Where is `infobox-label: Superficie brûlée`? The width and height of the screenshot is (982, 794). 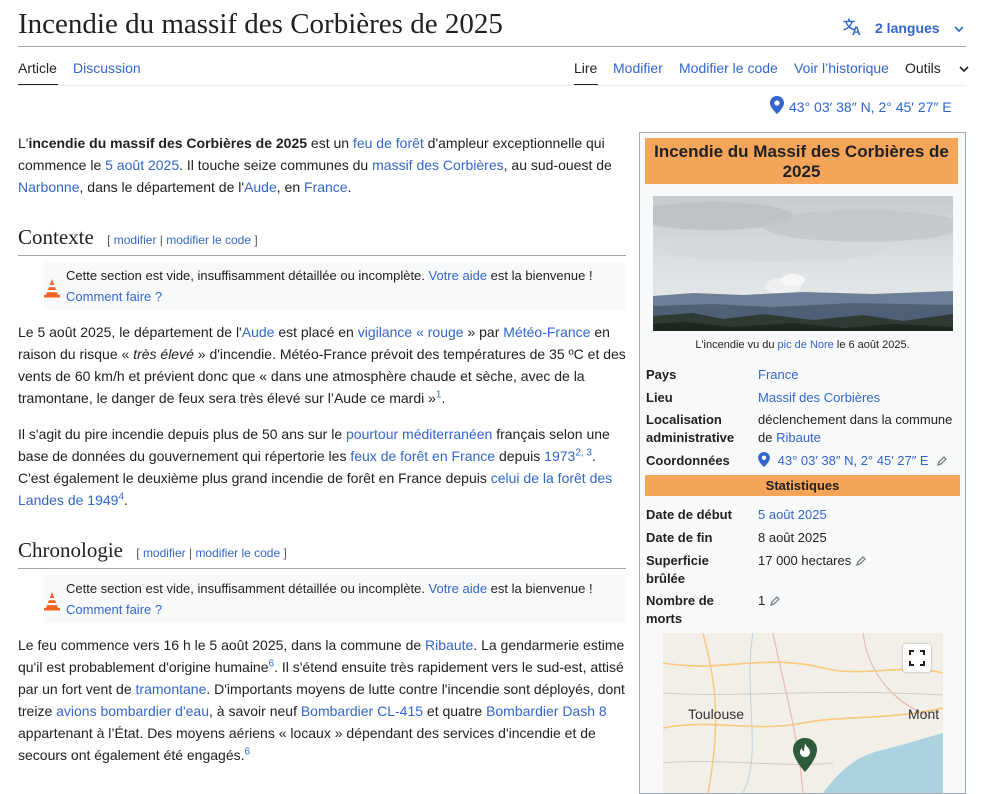
infobox-label: Superficie brûlée is located at coordinates (677, 569).